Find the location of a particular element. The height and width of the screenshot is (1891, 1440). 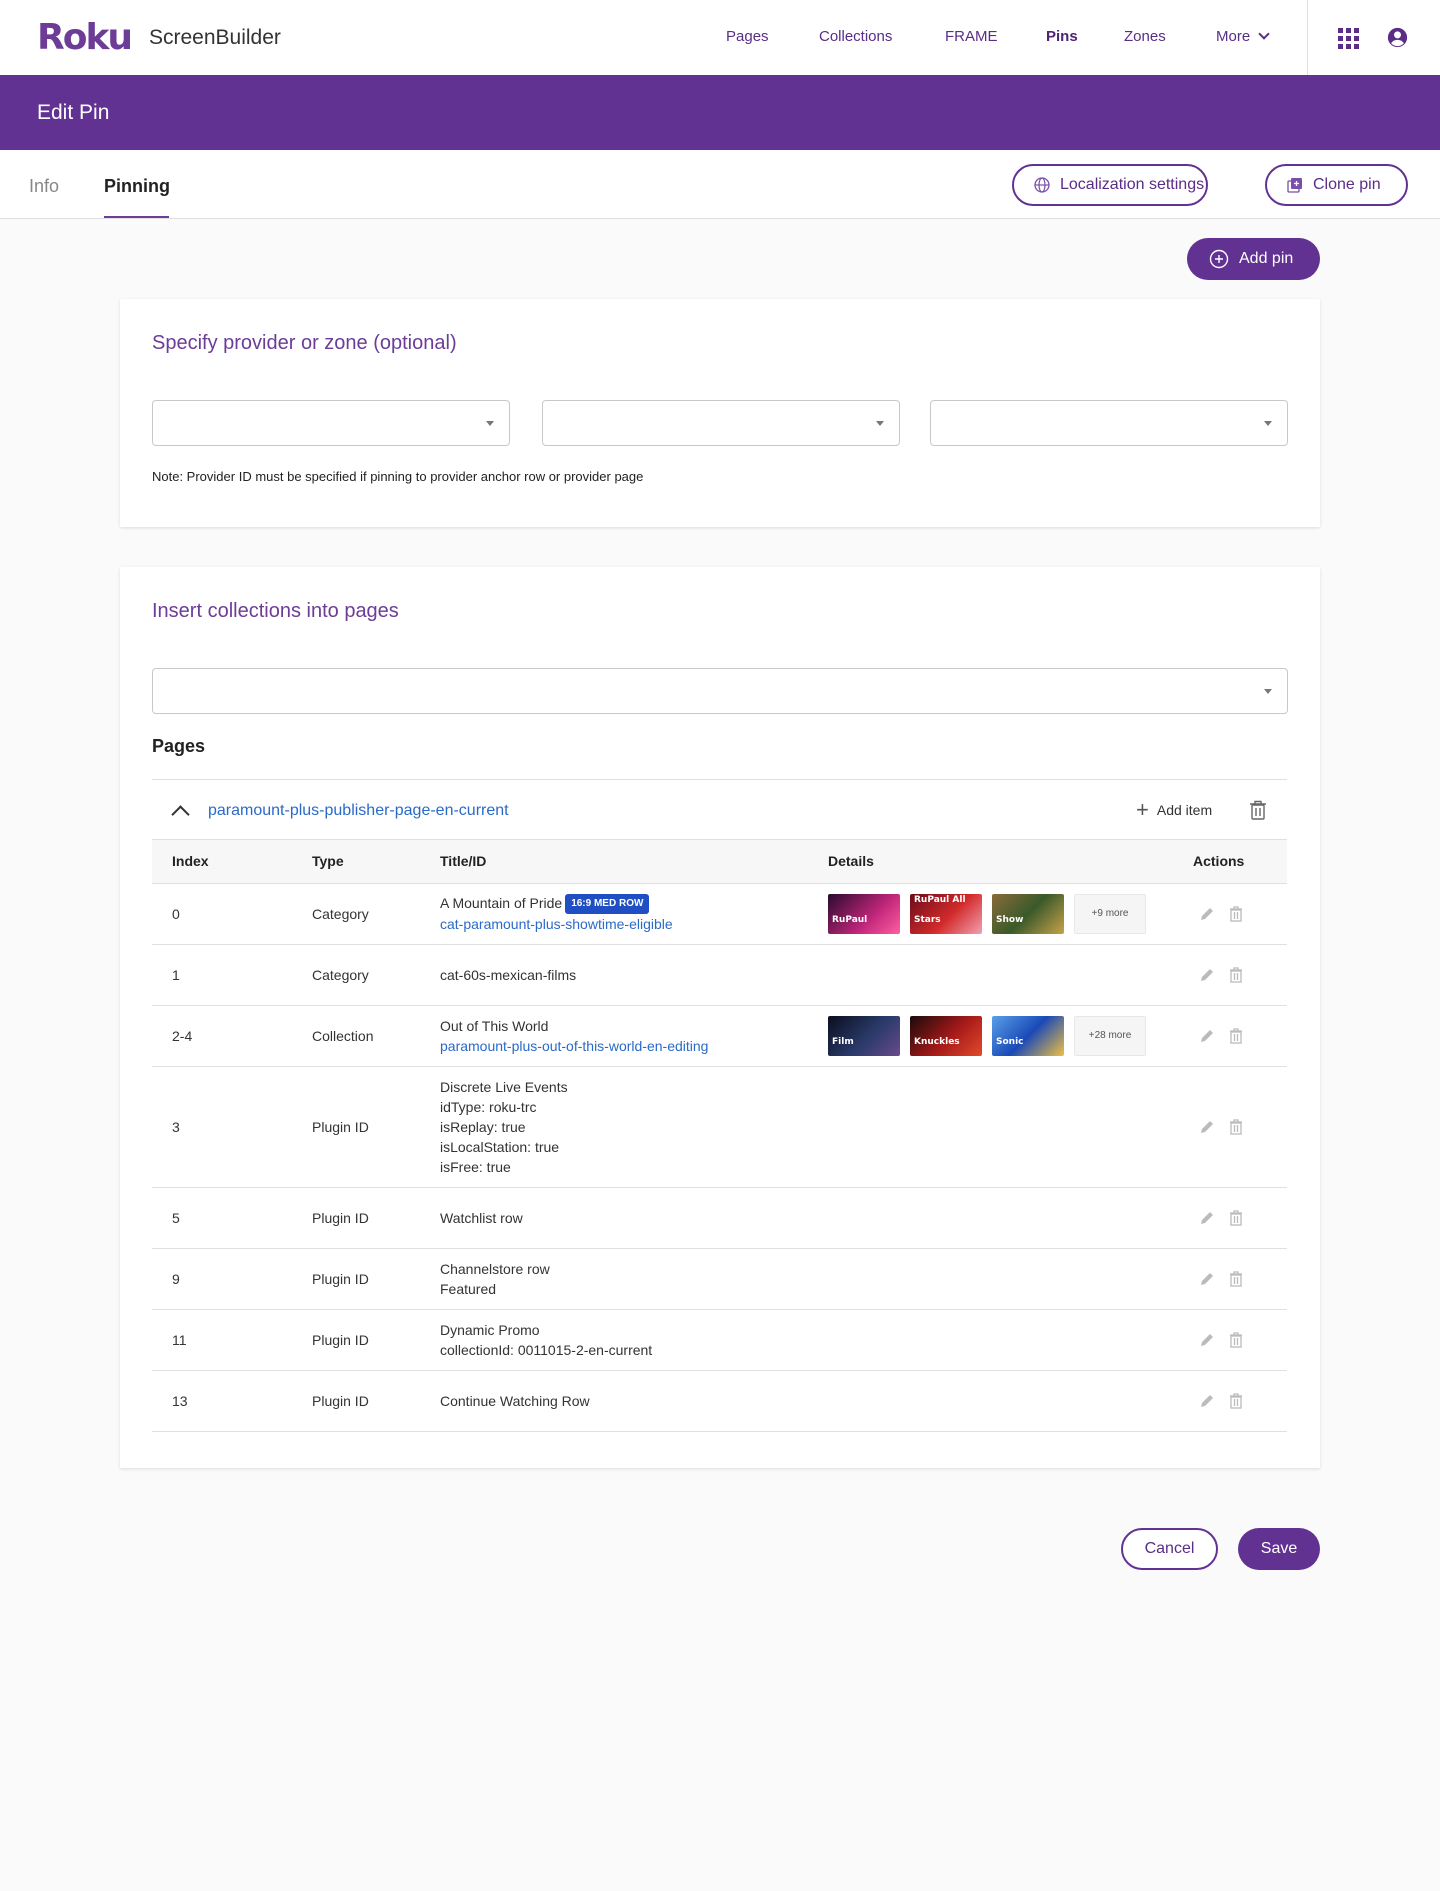

col-title-id: Title/ID is located at coordinates (634, 862).